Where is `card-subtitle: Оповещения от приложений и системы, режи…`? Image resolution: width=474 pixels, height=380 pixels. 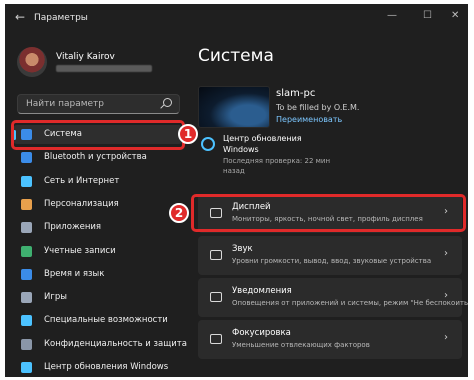
card-subtitle: Оповещения от приложений и системы, режи… is located at coordinates (350, 303).